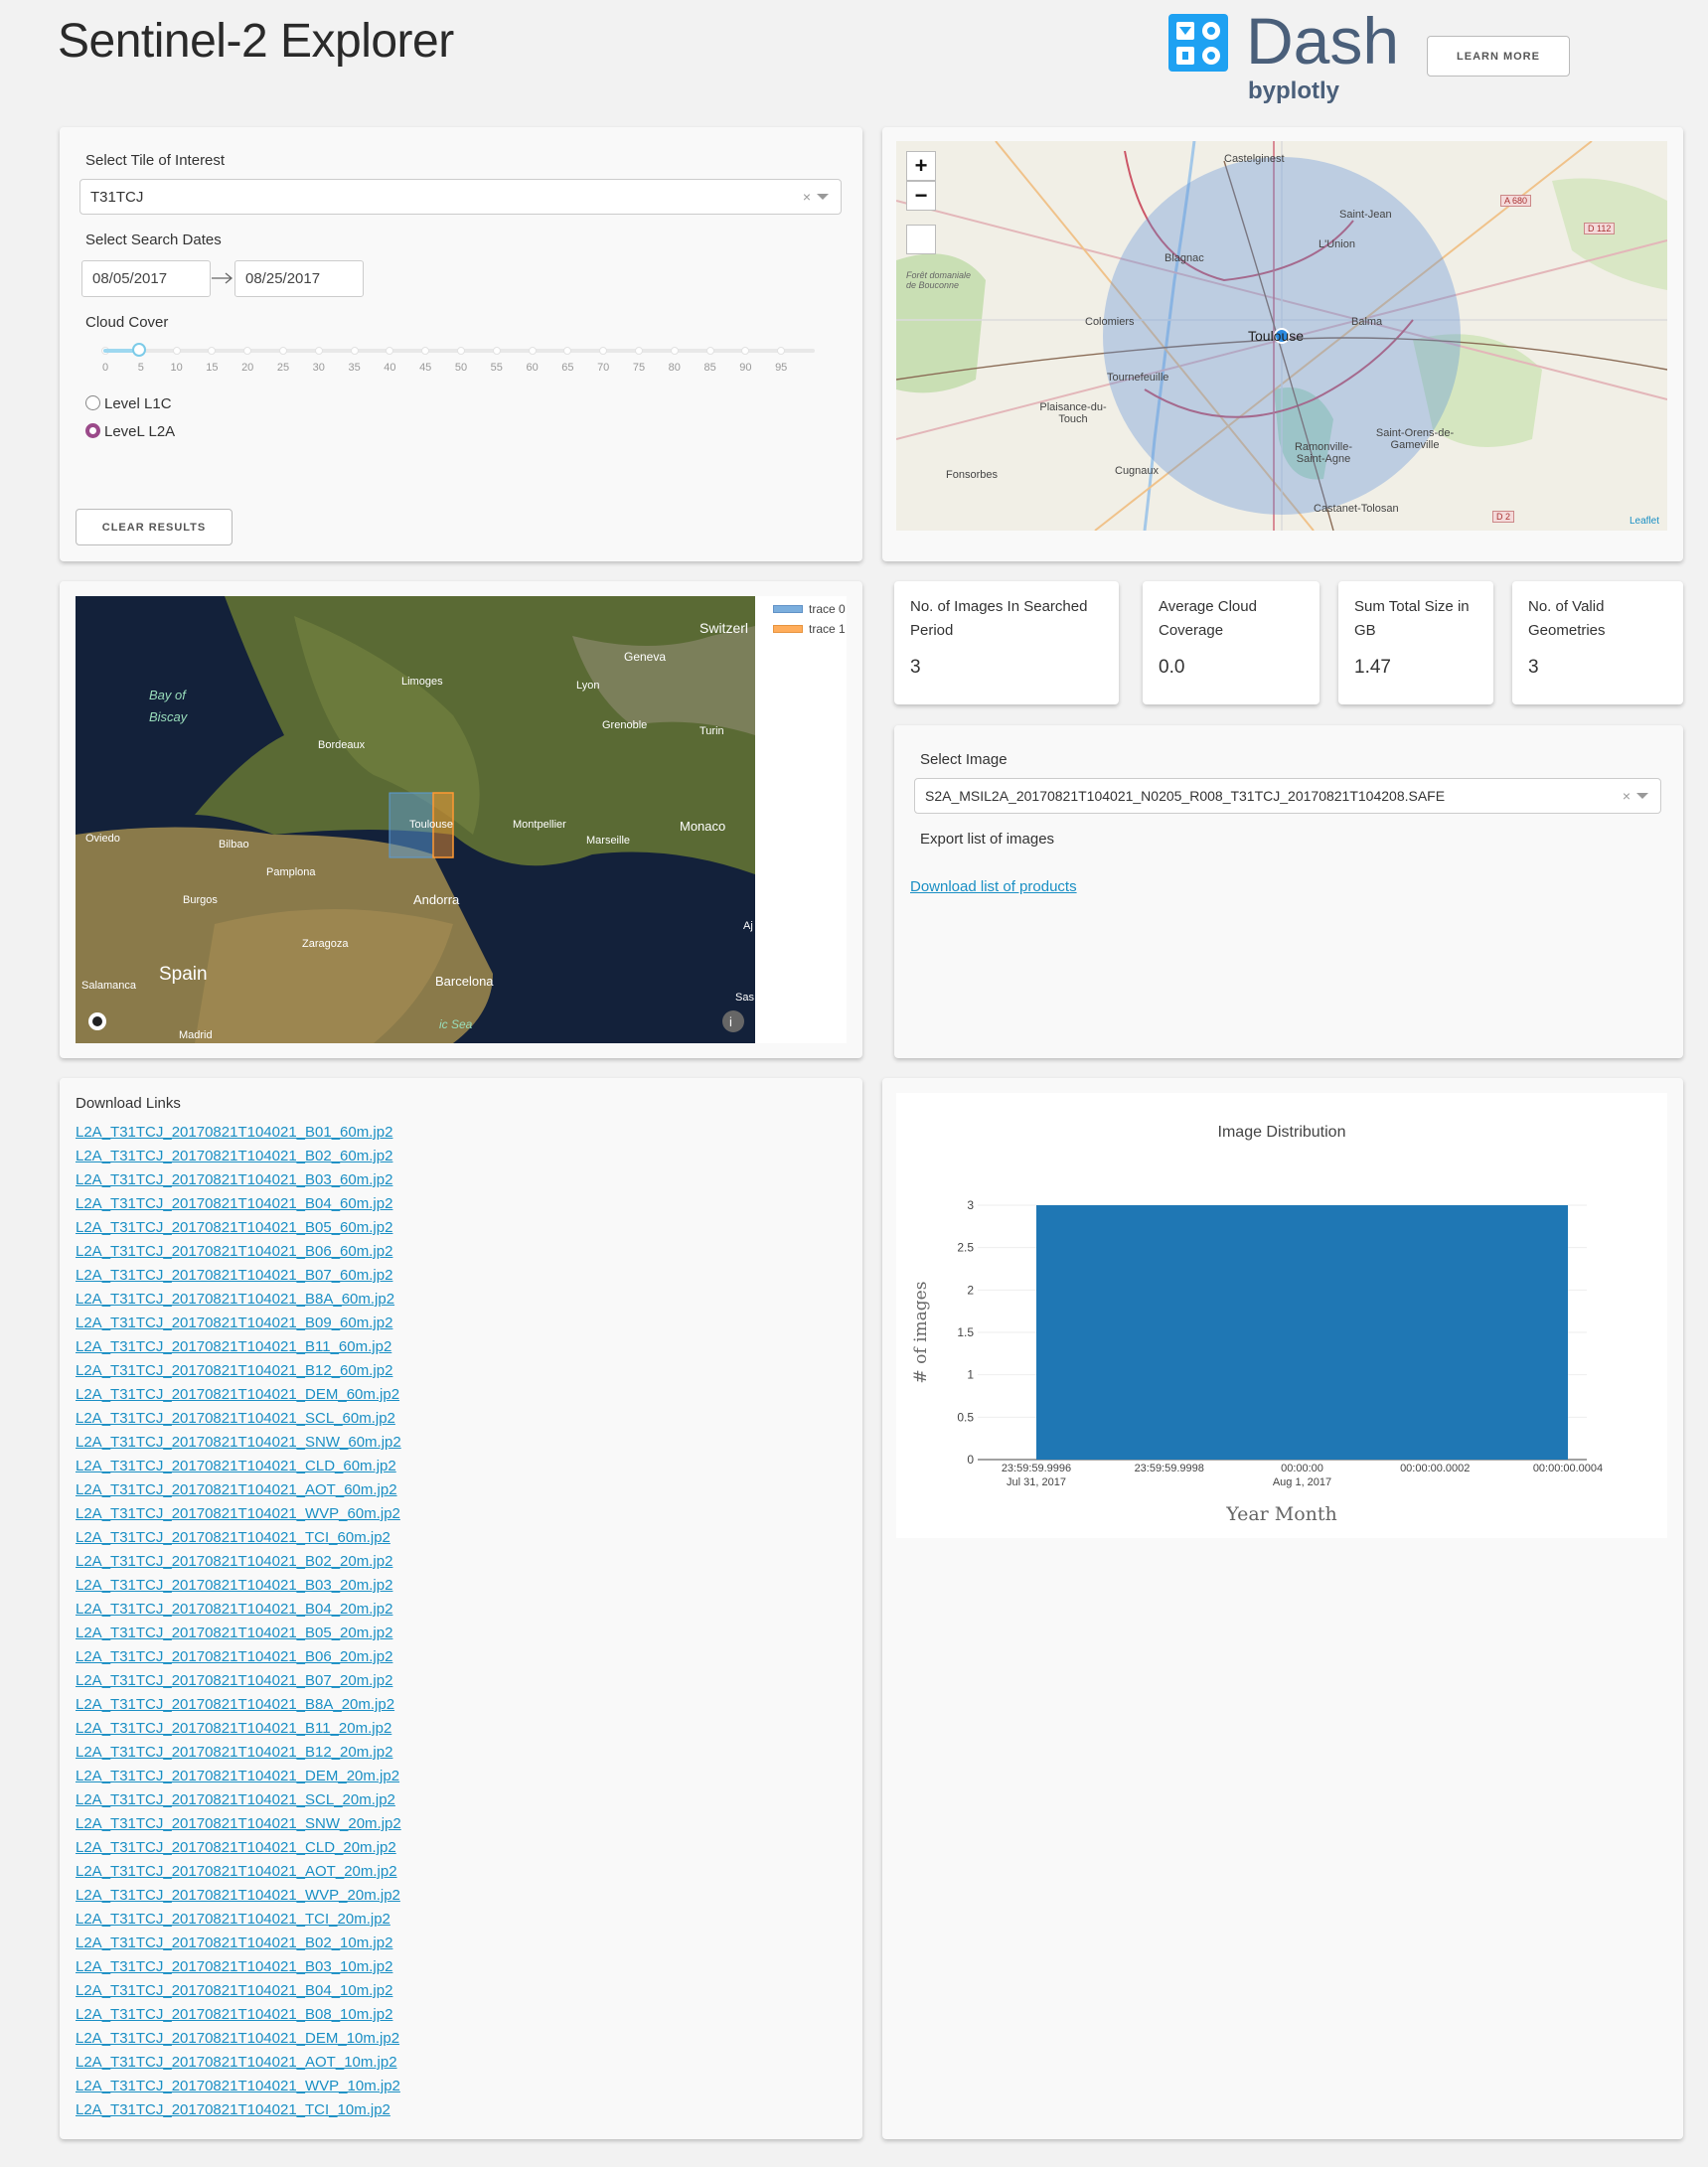 The height and width of the screenshot is (2167, 1708). What do you see at coordinates (233, 1728) in the screenshot?
I see `download-link: L2A_T31TCJ_20170821T104021_B11_20m.jp2` at bounding box center [233, 1728].